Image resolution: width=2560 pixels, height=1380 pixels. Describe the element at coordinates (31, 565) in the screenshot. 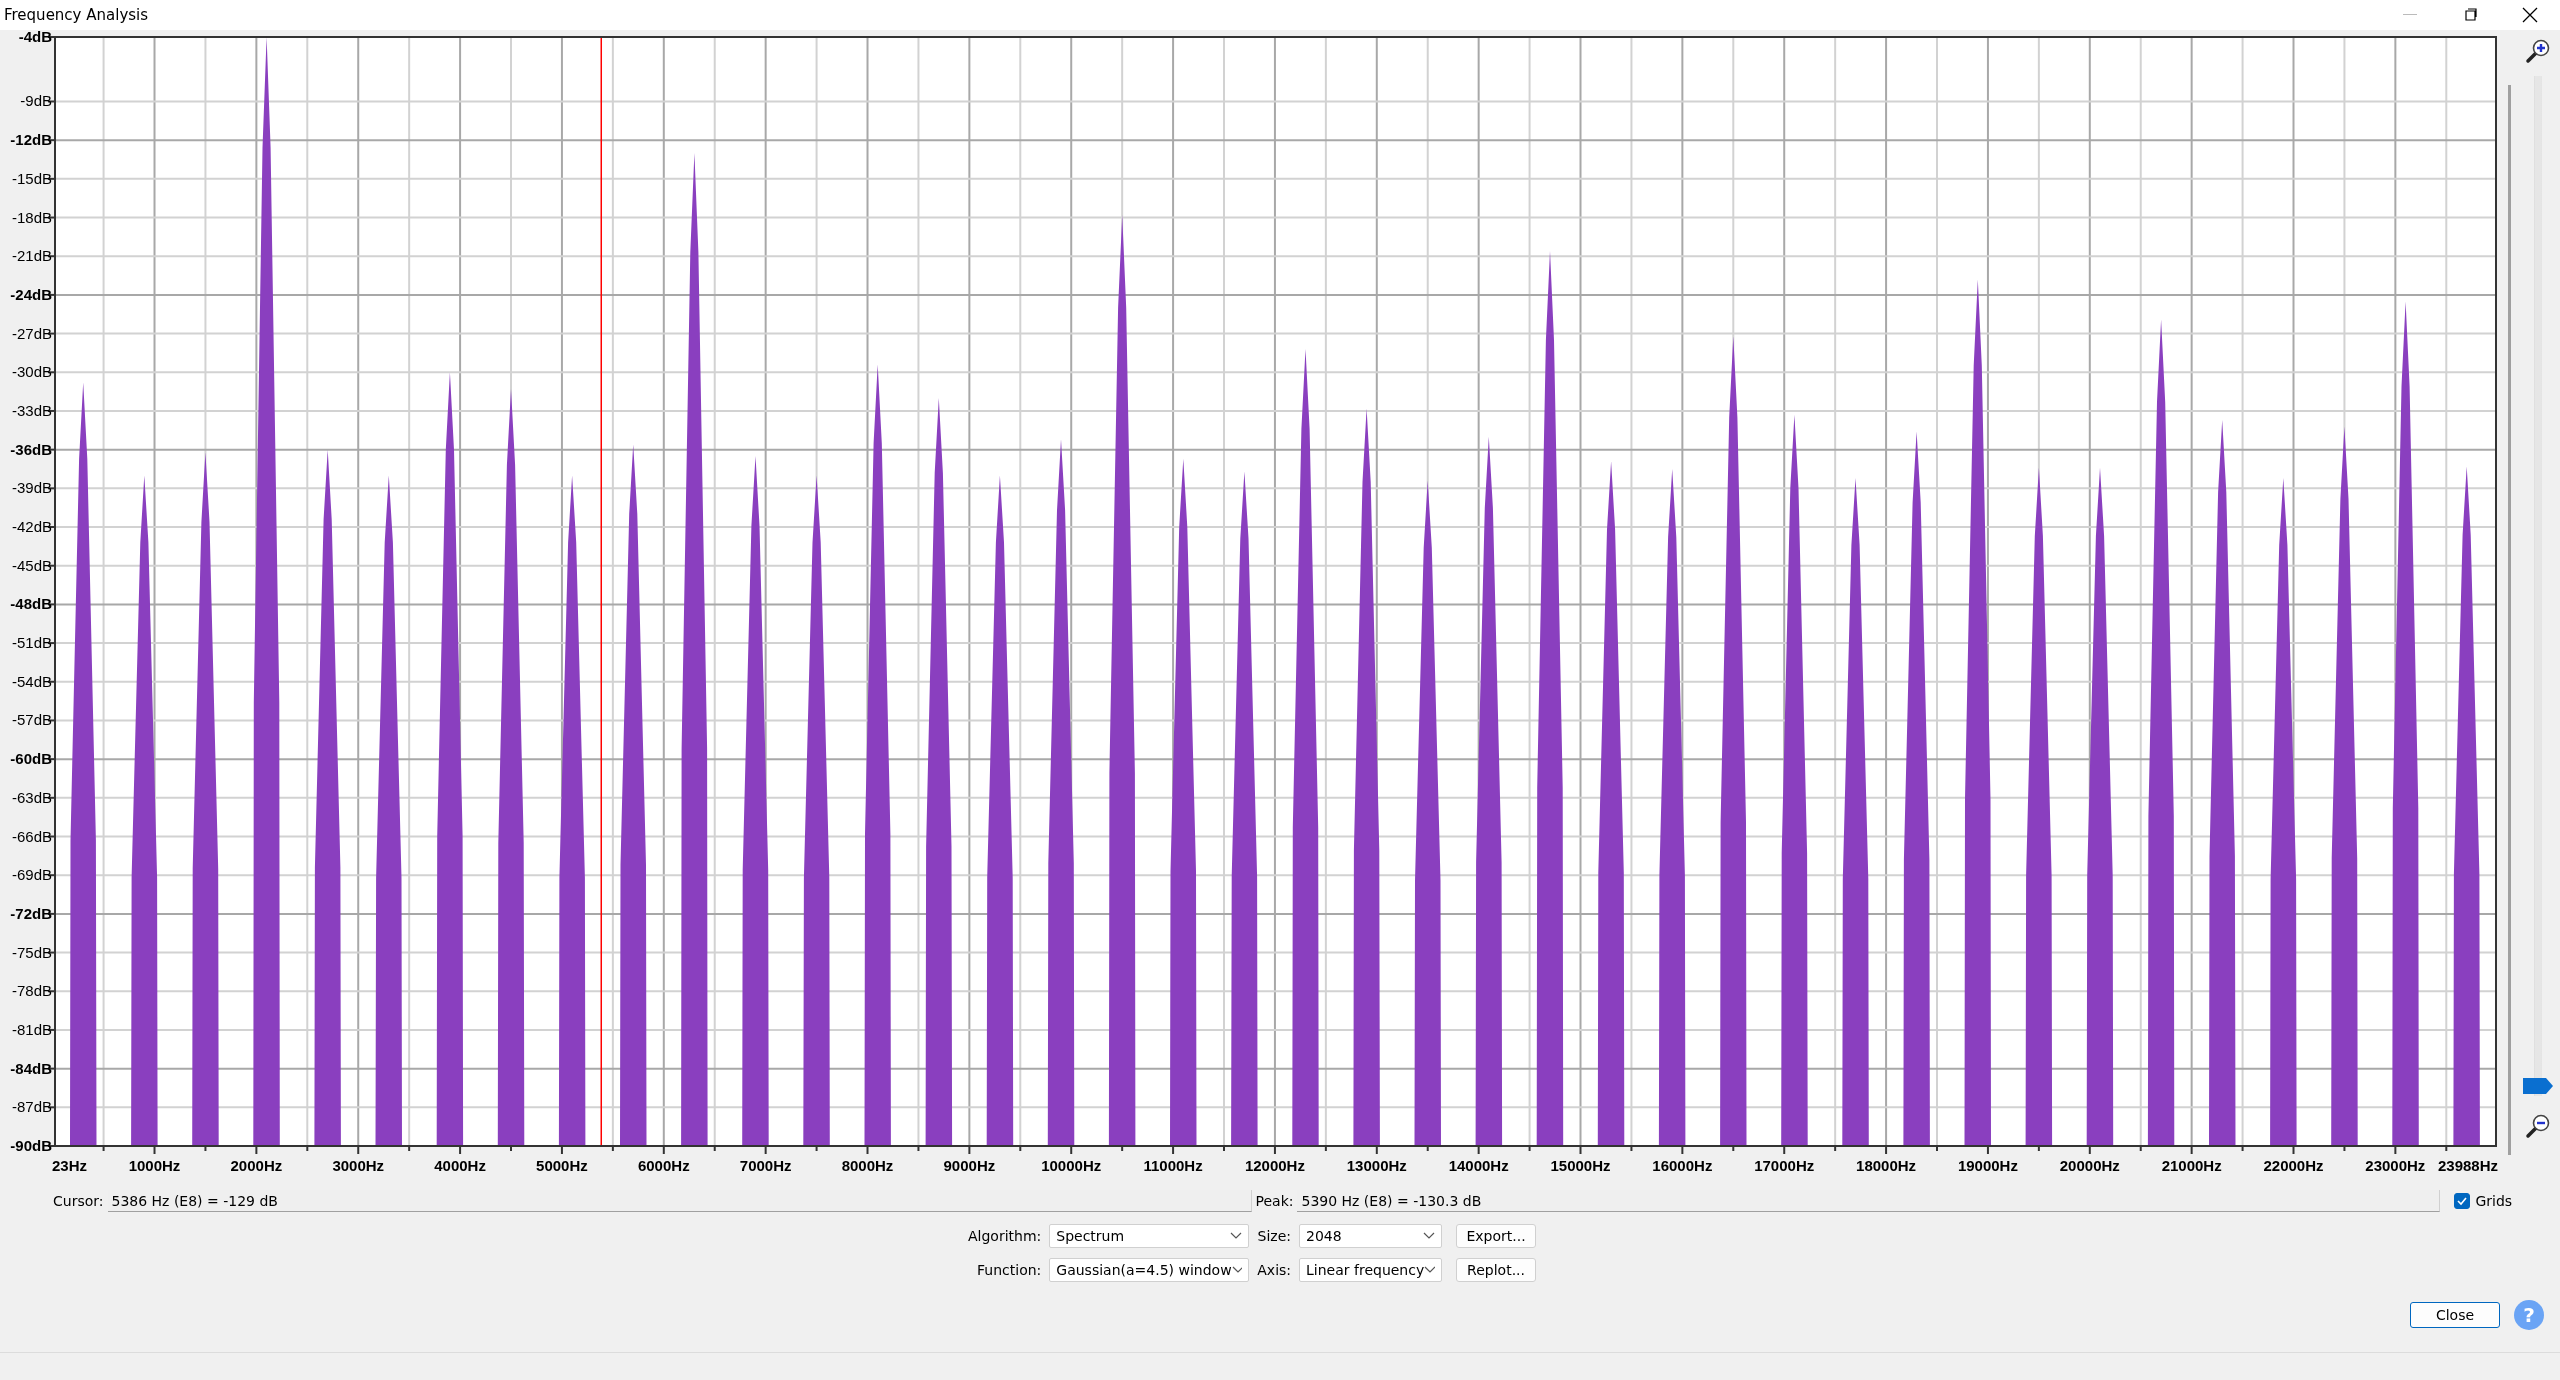

I see `y-axis-label: -45dB` at that location.